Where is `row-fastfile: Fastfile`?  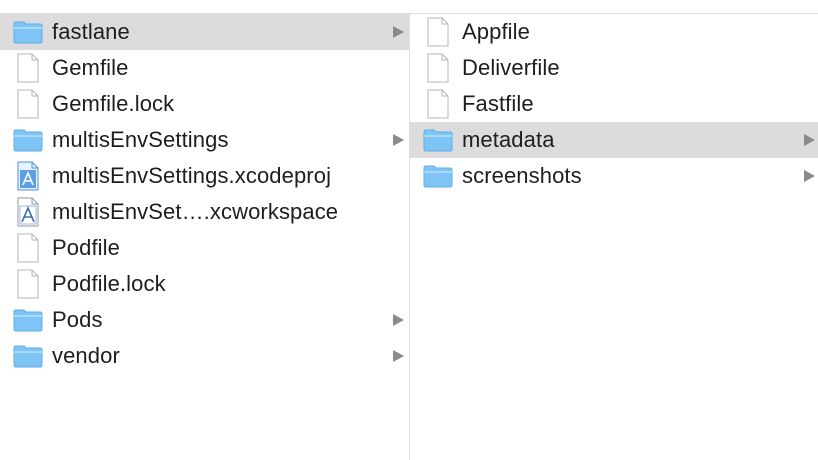
row-fastfile: Fastfile is located at coordinates (614, 104).